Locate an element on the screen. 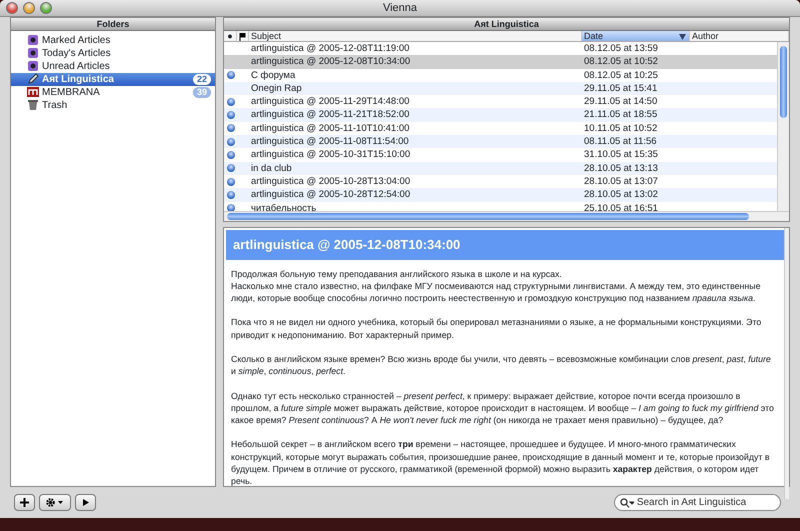 This screenshot has width=800, height=531. pencil-icon is located at coordinates (33, 79).